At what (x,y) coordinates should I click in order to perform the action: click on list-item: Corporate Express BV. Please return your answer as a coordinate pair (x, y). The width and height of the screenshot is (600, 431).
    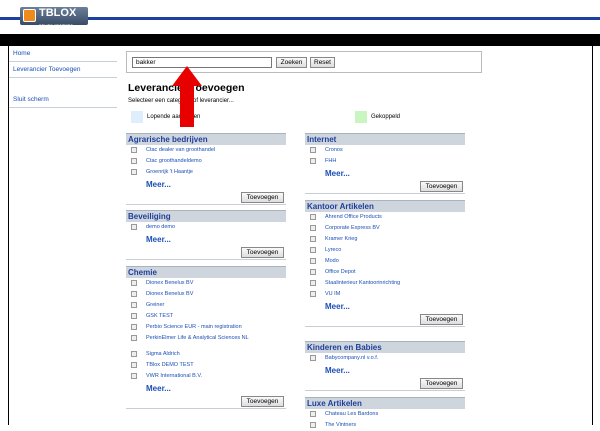
    Looking at the image, I should click on (385, 228).